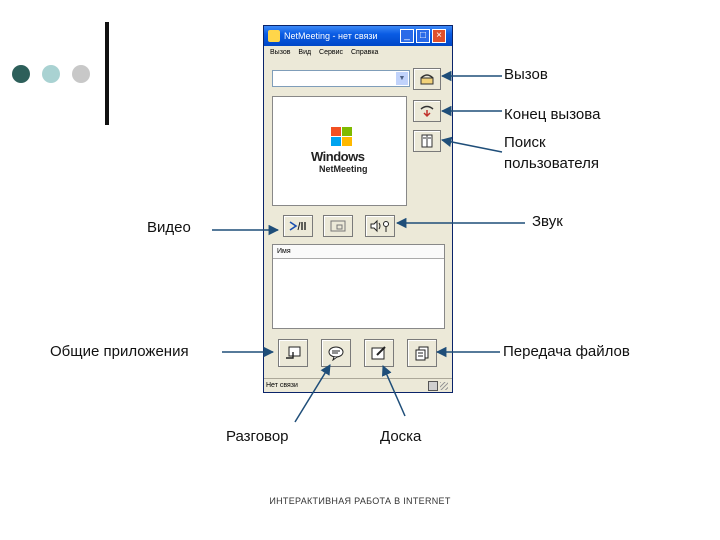 The width and height of the screenshot is (720, 540). I want to click on label-chat: Разговор, so click(257, 436).